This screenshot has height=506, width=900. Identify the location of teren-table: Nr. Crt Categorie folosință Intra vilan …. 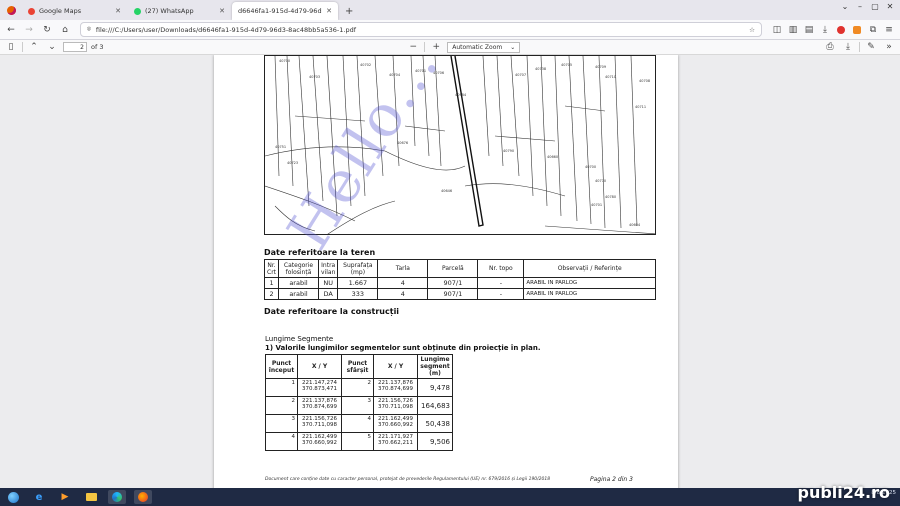
(459, 279).